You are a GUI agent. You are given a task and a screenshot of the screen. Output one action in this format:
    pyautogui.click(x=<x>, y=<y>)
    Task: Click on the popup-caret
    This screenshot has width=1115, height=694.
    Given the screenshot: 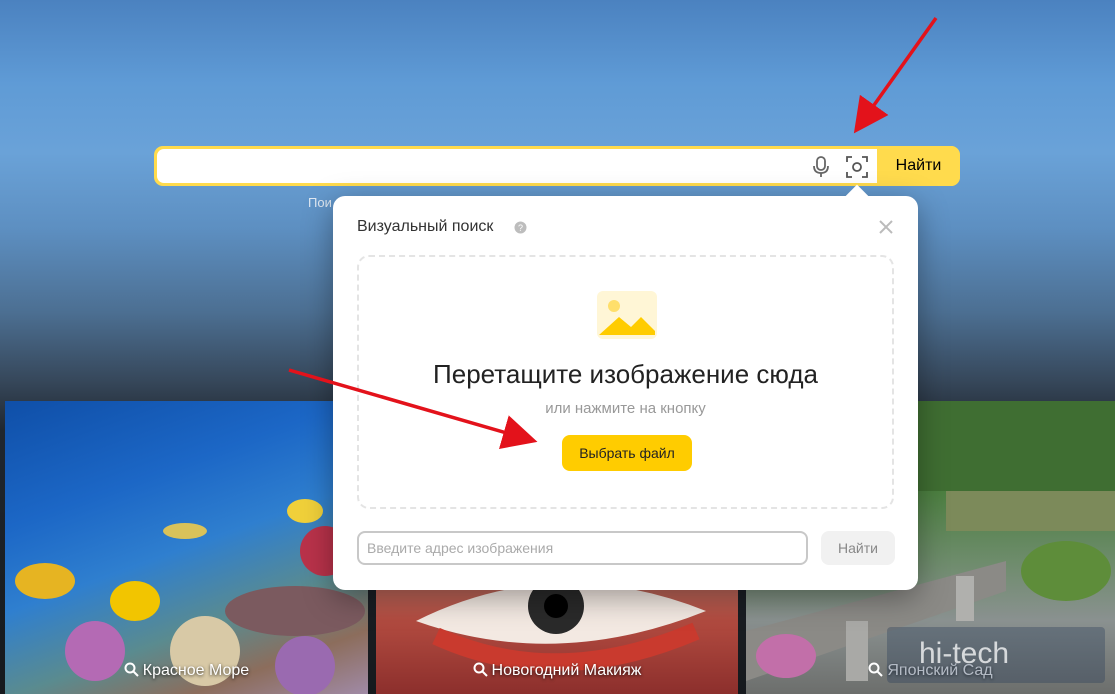 What is the action you would take?
    pyautogui.click(x=857, y=196)
    